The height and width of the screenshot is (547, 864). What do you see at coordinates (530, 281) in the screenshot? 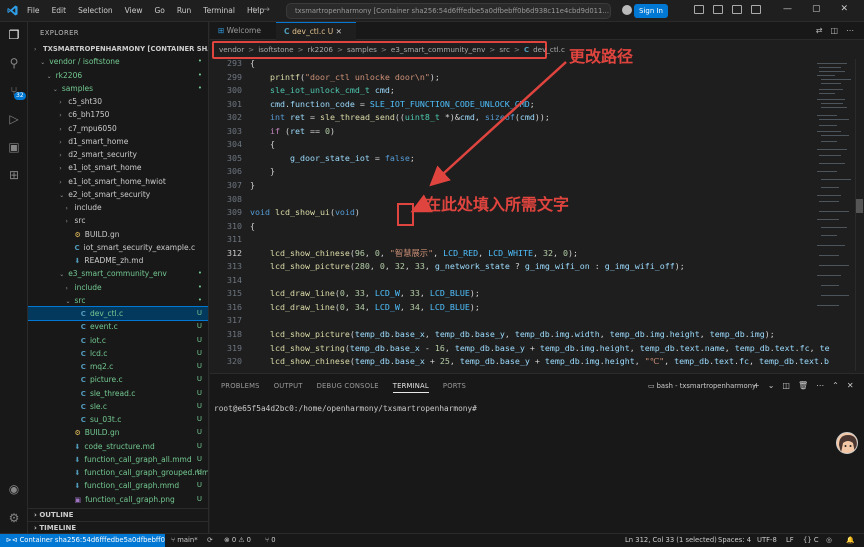
I see `code-line: 314` at bounding box center [530, 281].